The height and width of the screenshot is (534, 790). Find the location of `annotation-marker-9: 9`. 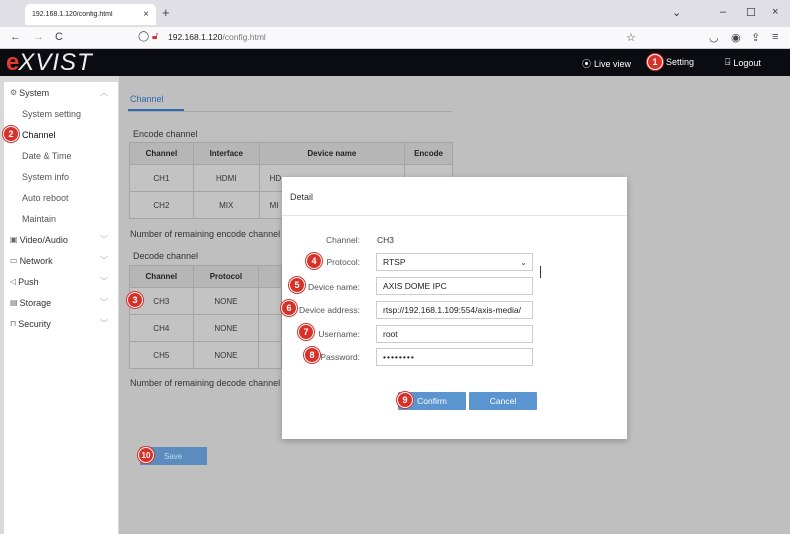

annotation-marker-9: 9 is located at coordinates (405, 400).